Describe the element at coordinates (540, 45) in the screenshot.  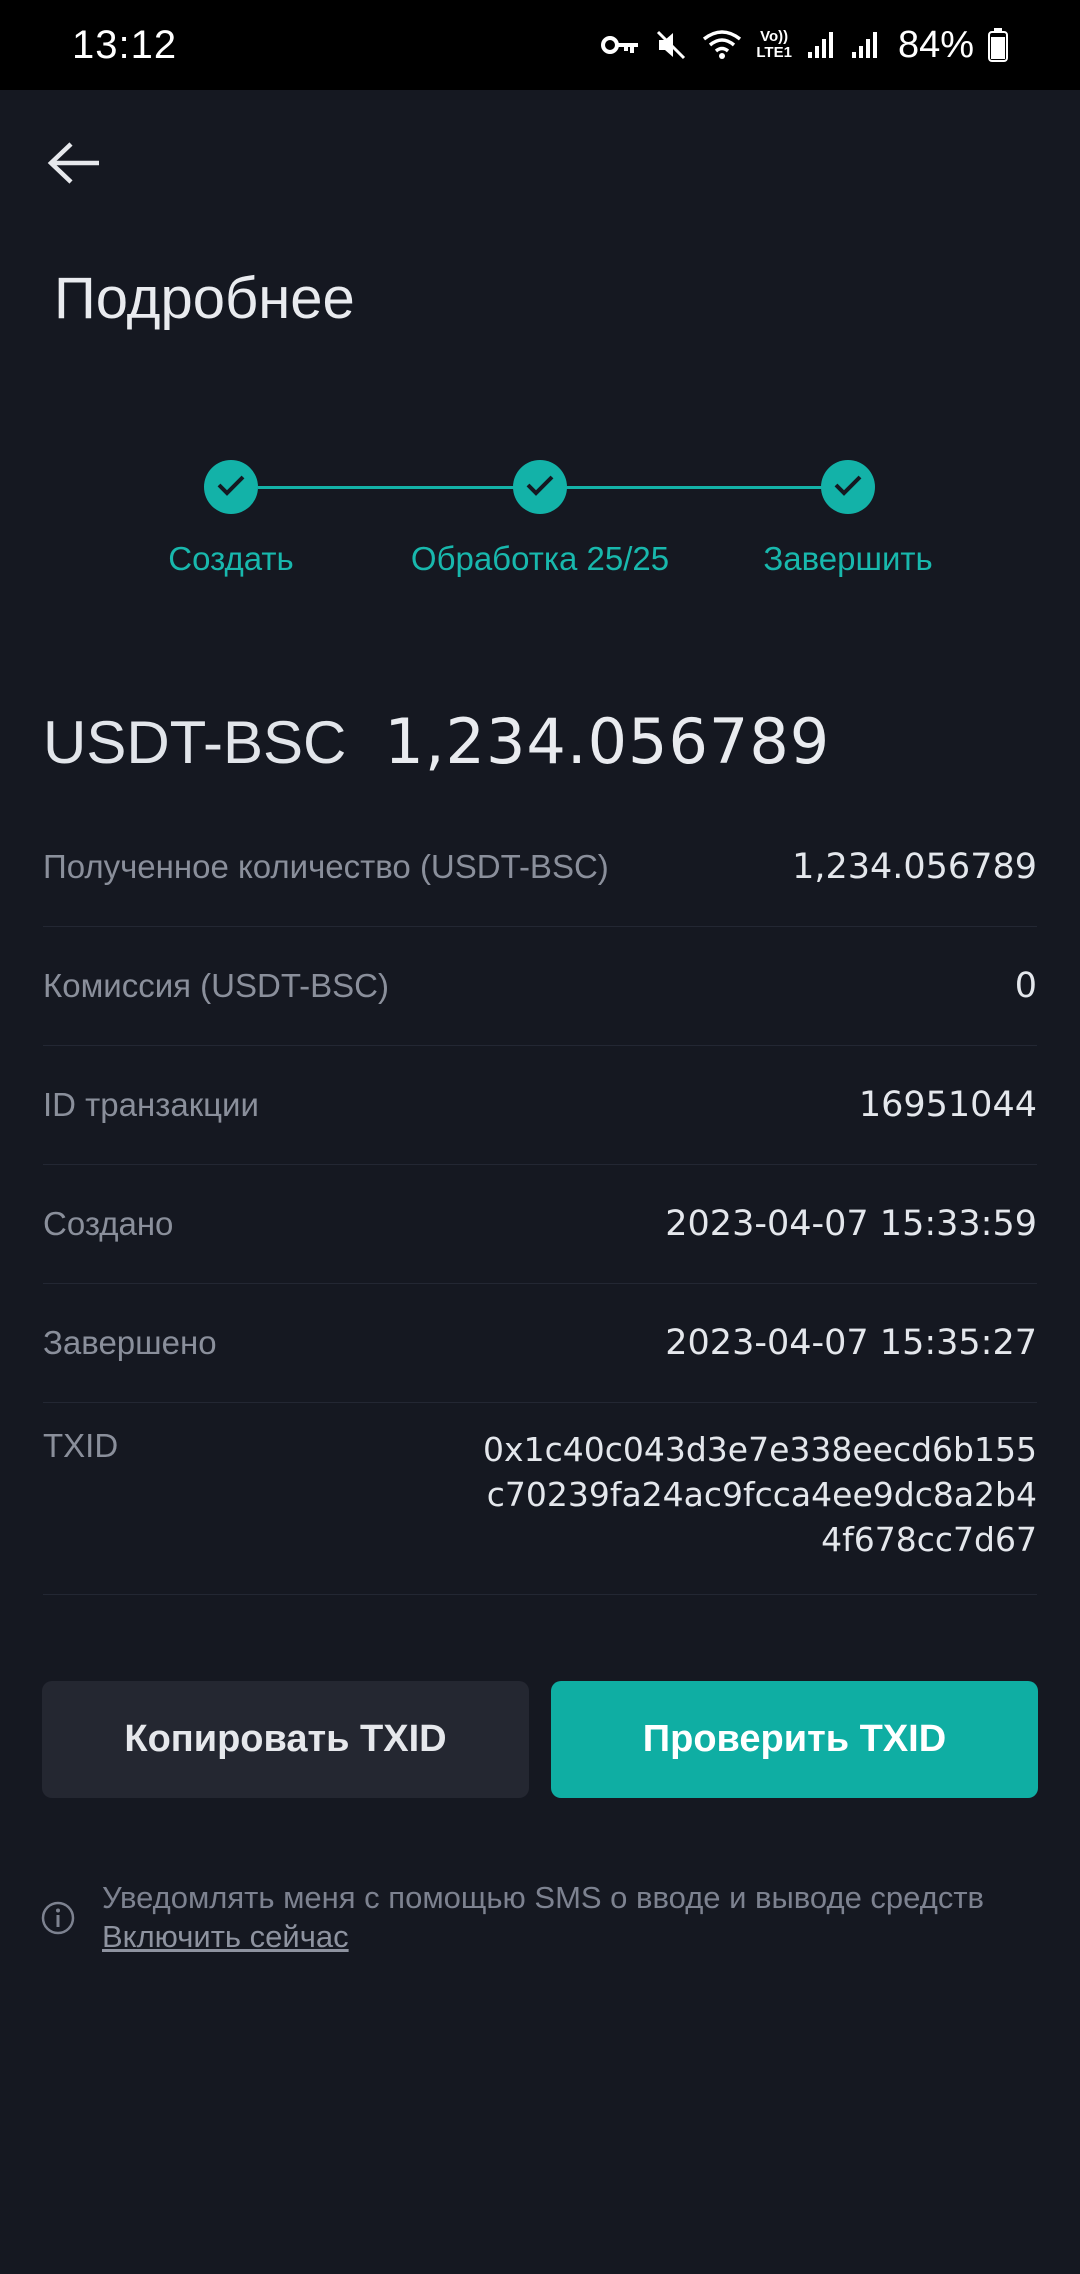
I see `status-bar: 13:12 Vo)) LTE1 84%` at that location.